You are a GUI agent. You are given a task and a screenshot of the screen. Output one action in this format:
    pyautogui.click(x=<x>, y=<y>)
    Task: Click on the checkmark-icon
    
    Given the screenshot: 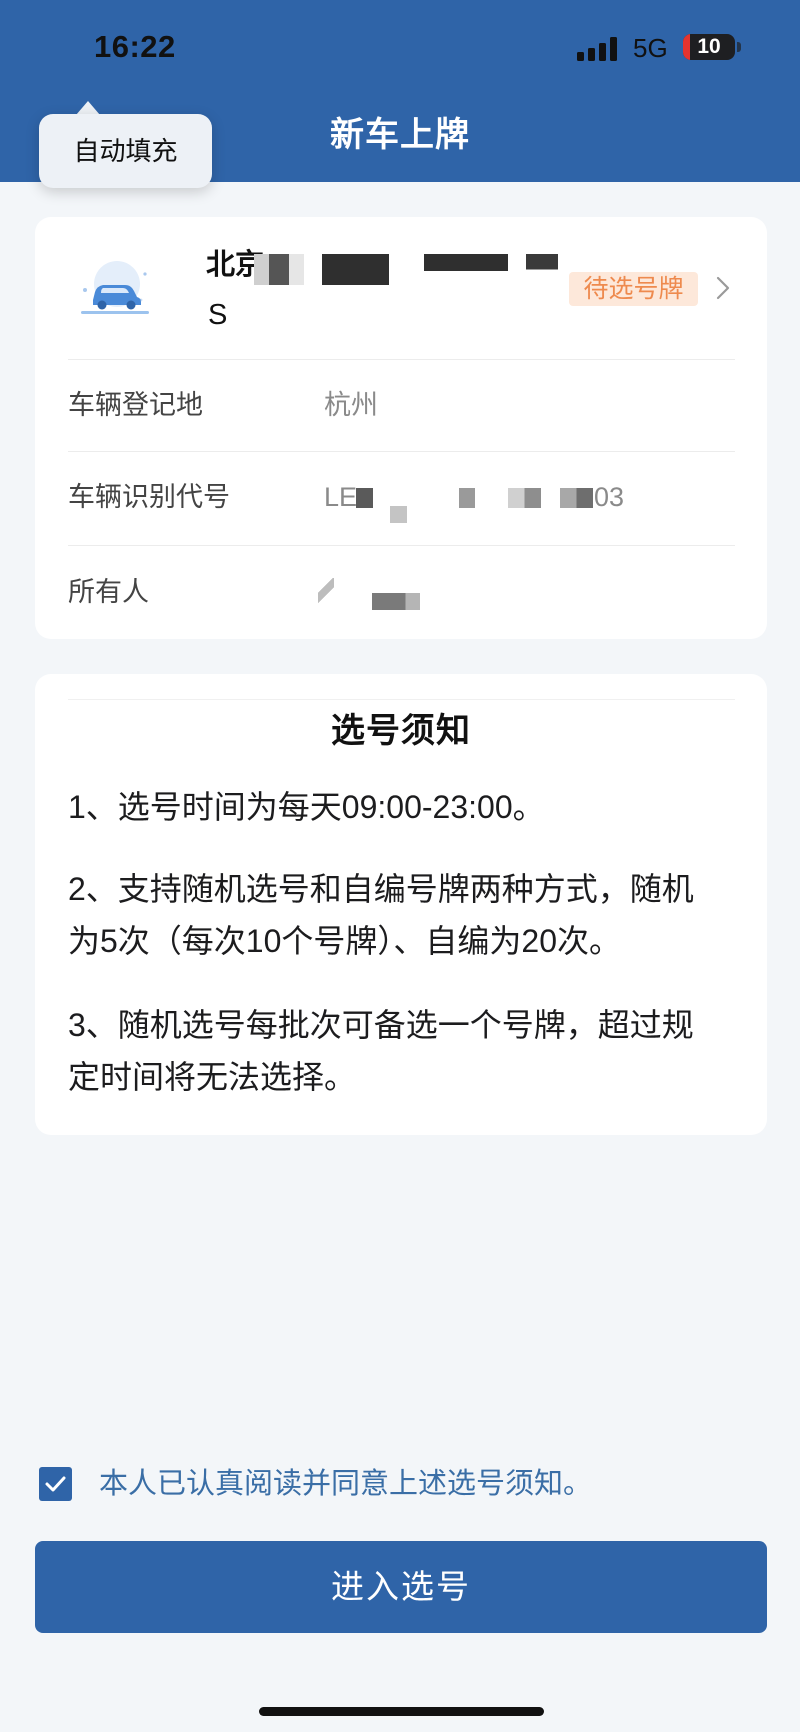 What is the action you would take?
    pyautogui.click(x=55, y=1484)
    